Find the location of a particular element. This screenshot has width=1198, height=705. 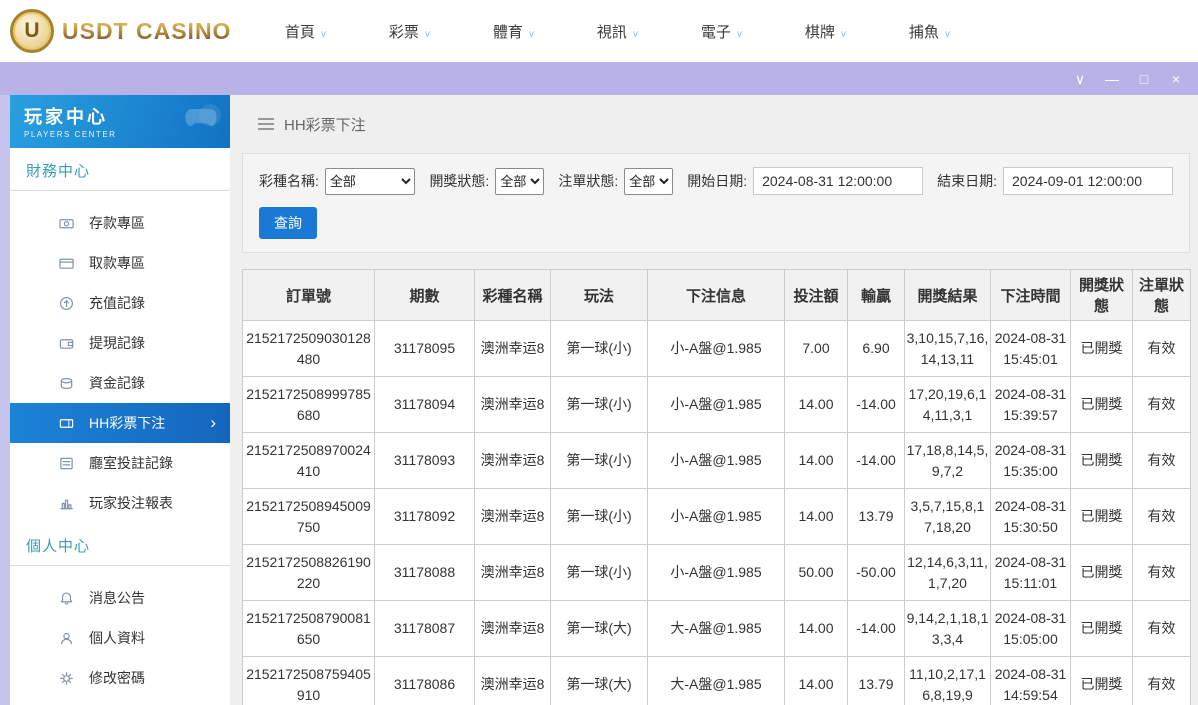

gear-icon is located at coordinates (66, 678).